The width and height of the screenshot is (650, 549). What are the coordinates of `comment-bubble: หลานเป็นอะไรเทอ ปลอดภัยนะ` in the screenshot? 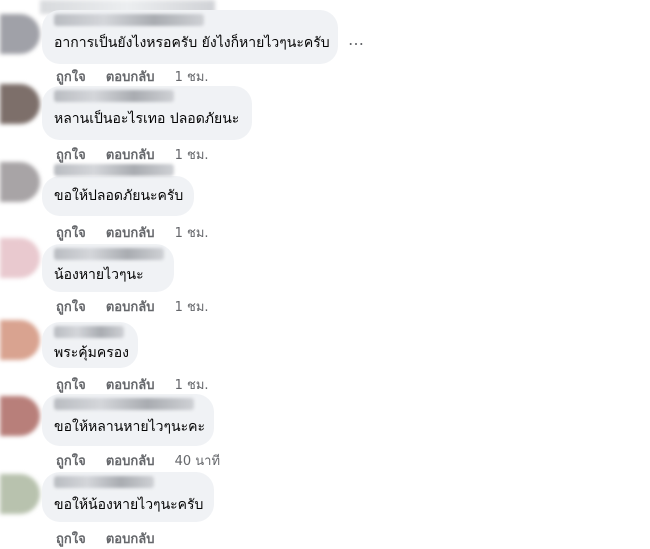 It's located at (147, 113).